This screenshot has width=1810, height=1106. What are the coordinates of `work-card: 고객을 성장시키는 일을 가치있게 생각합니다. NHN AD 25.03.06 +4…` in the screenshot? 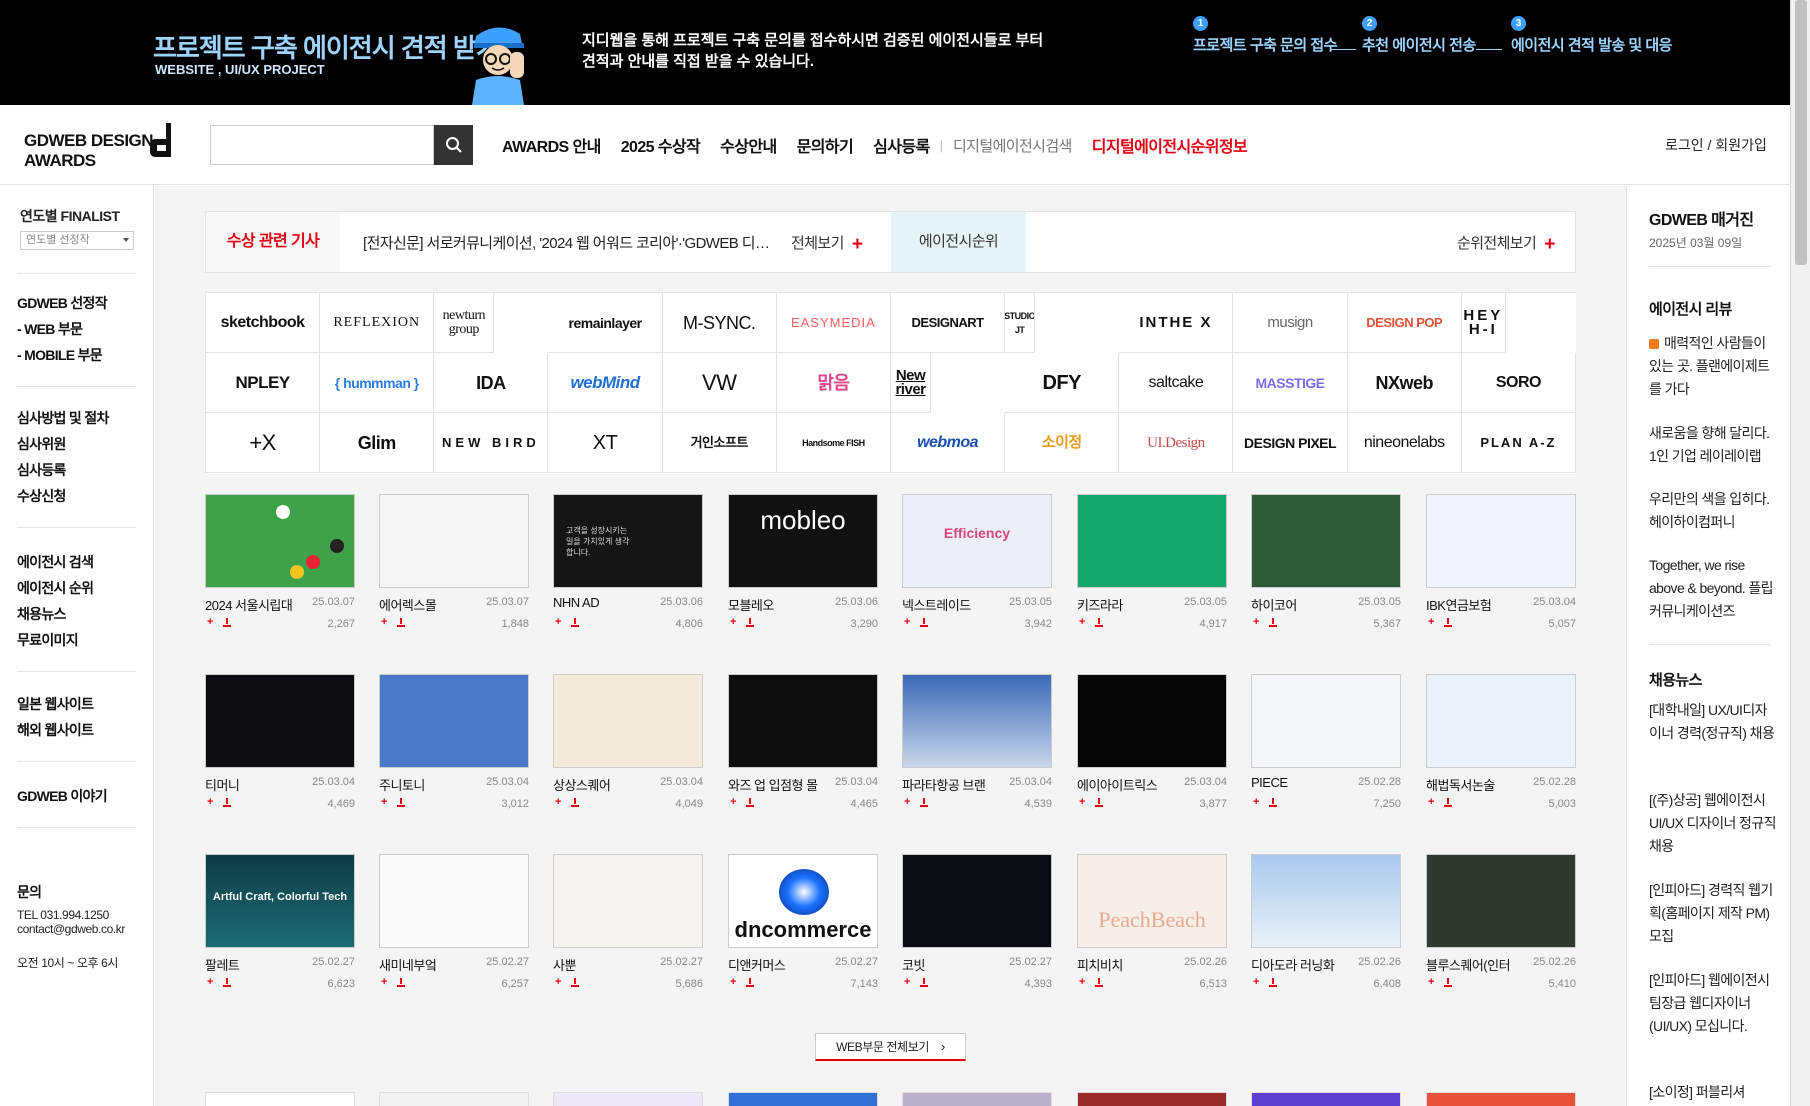 It's located at (628, 564).